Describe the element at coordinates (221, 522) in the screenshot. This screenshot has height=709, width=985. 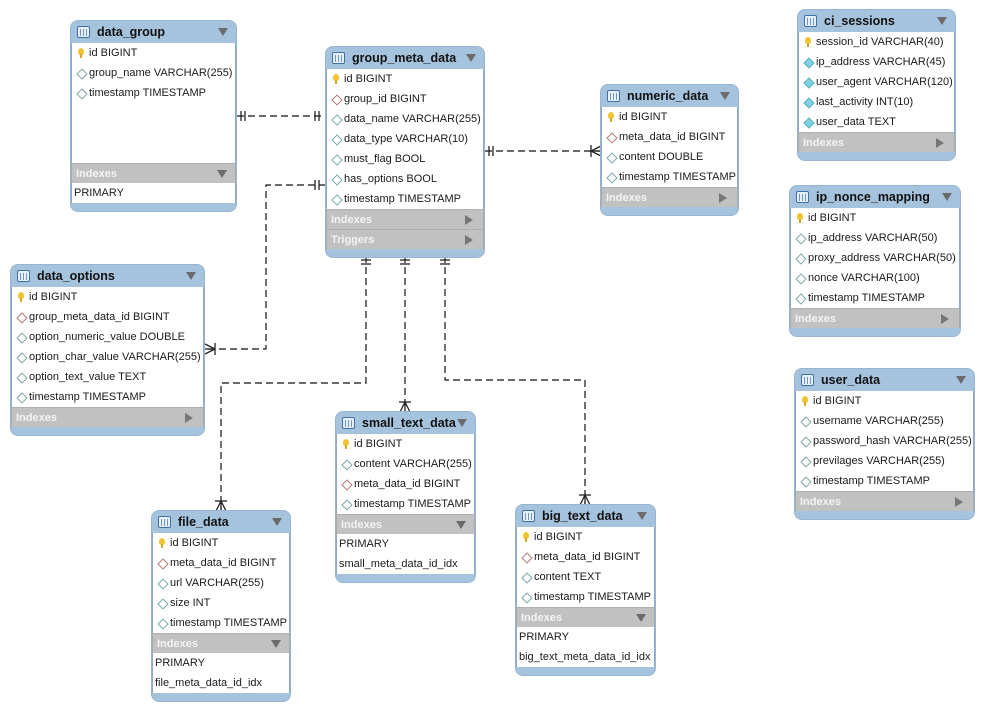
I see `table-header: file_data` at that location.